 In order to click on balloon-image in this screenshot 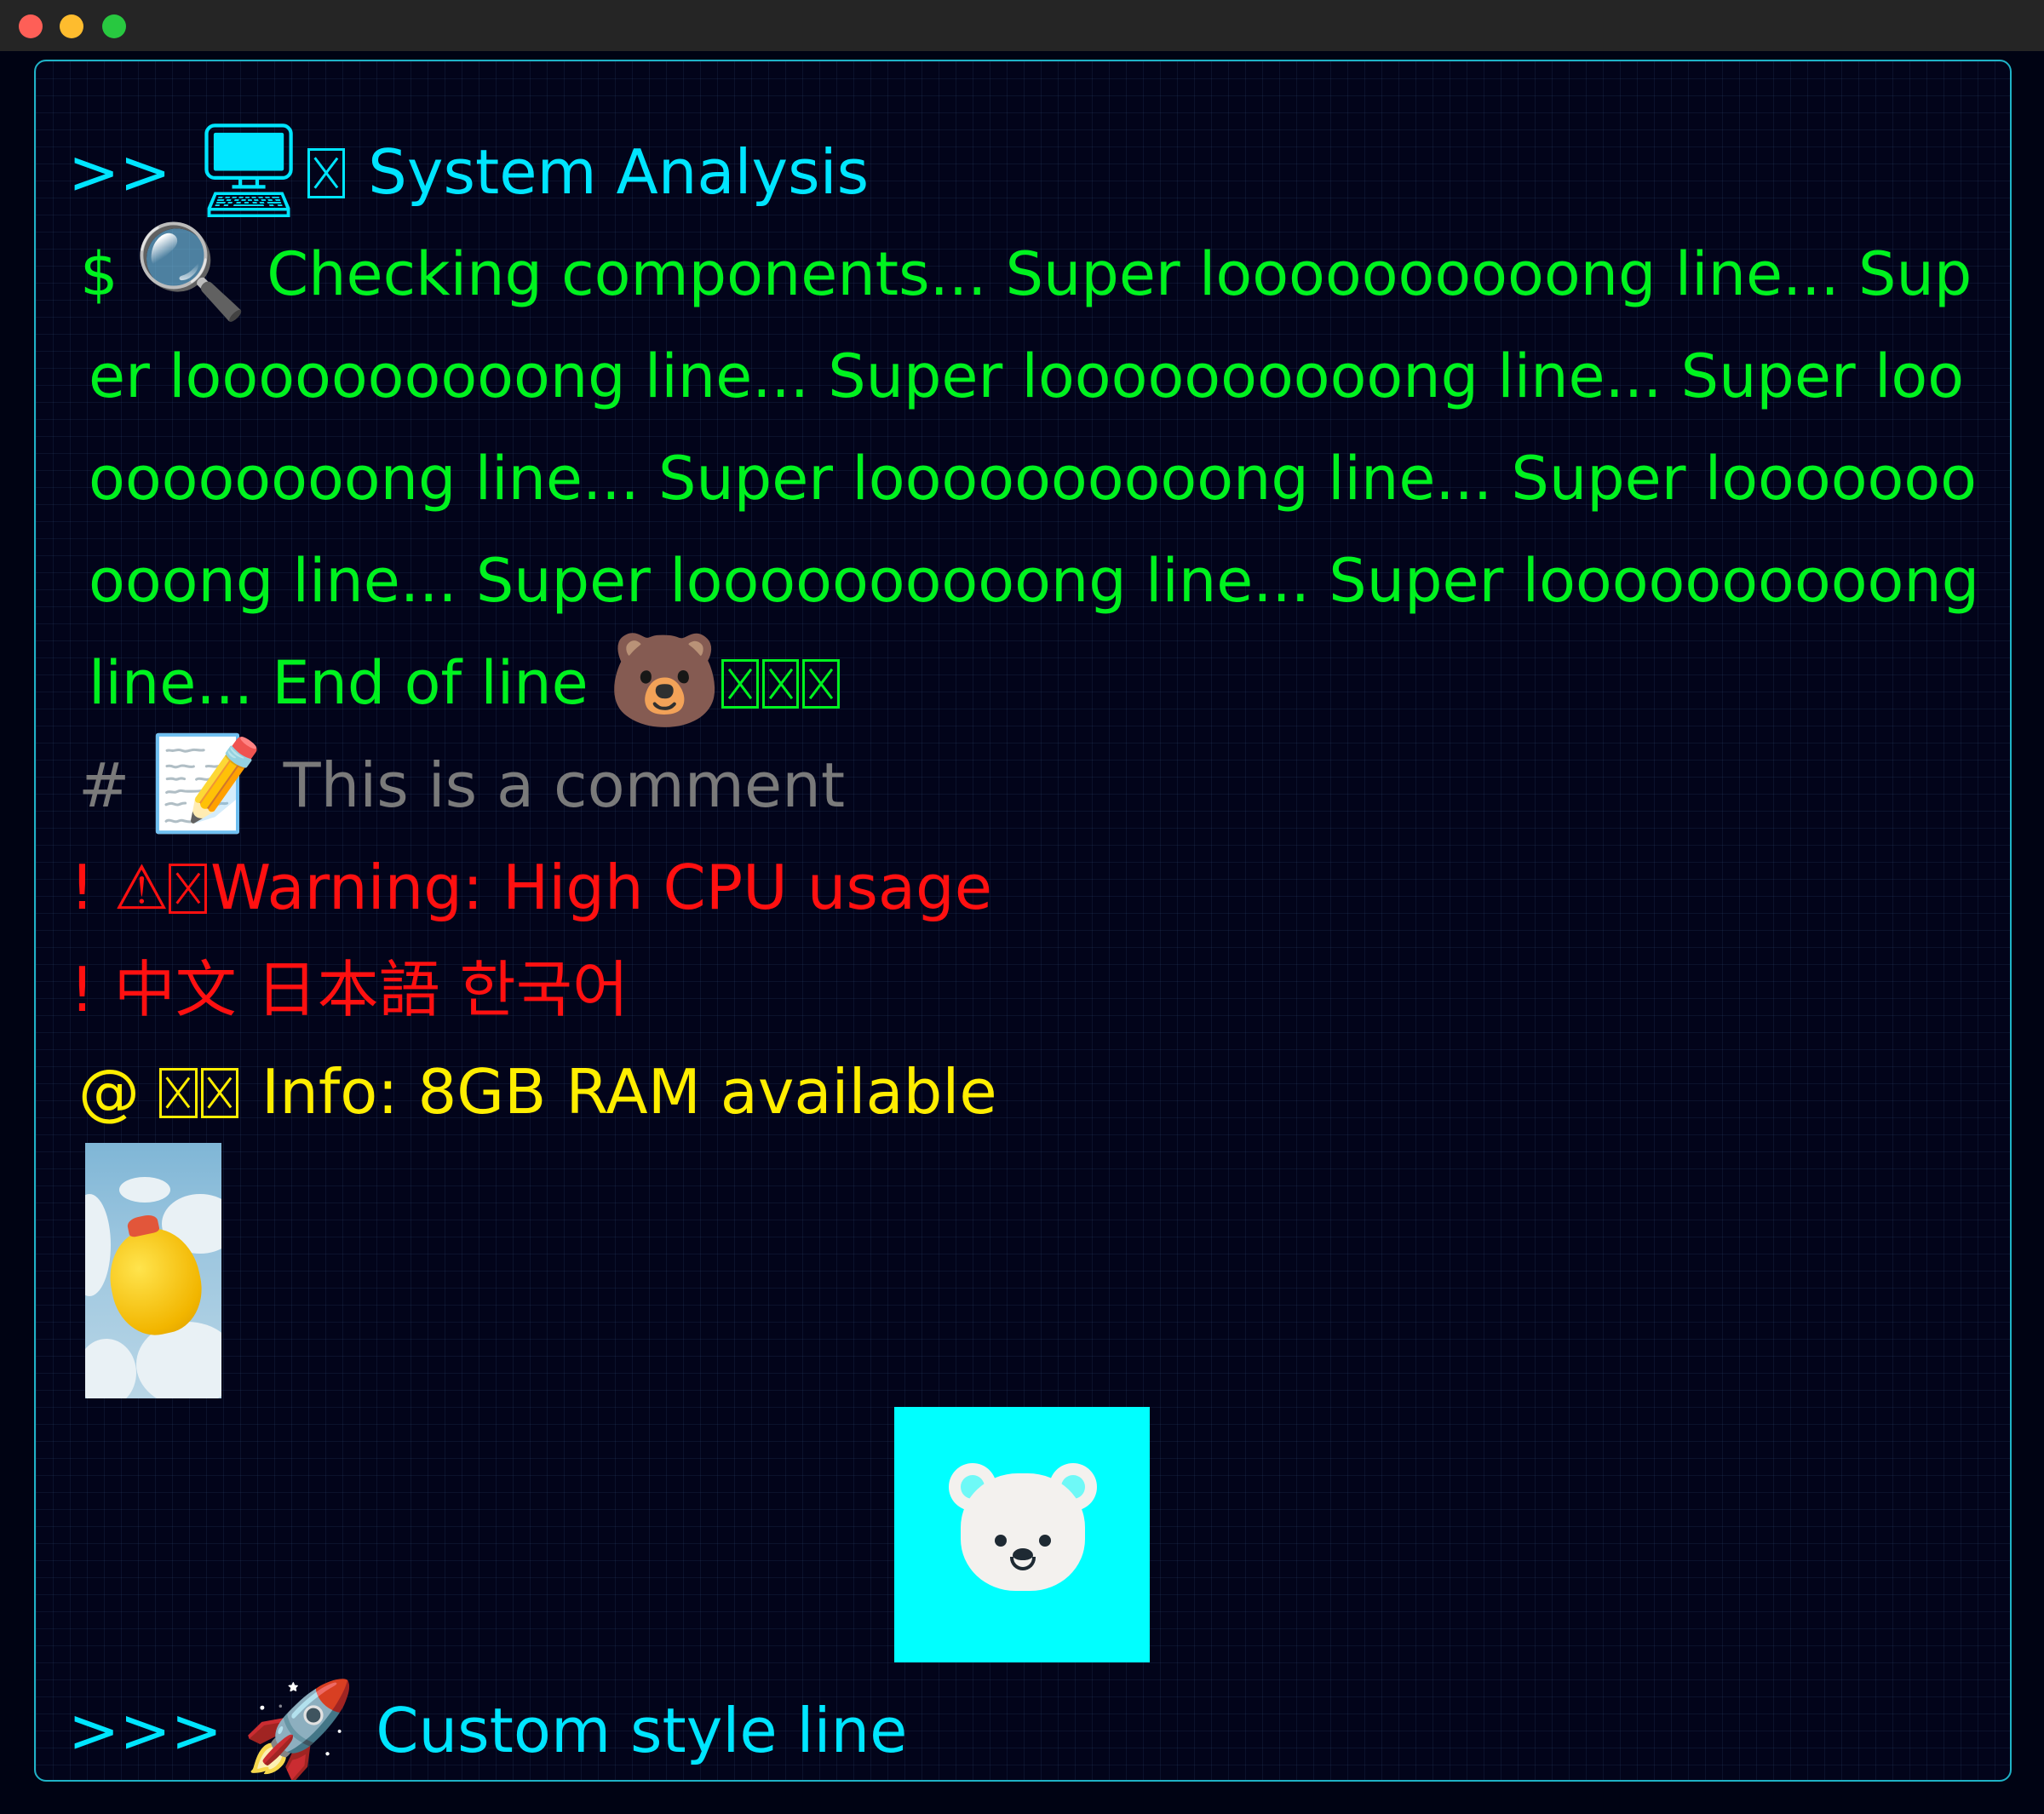, I will do `click(153, 1271)`.